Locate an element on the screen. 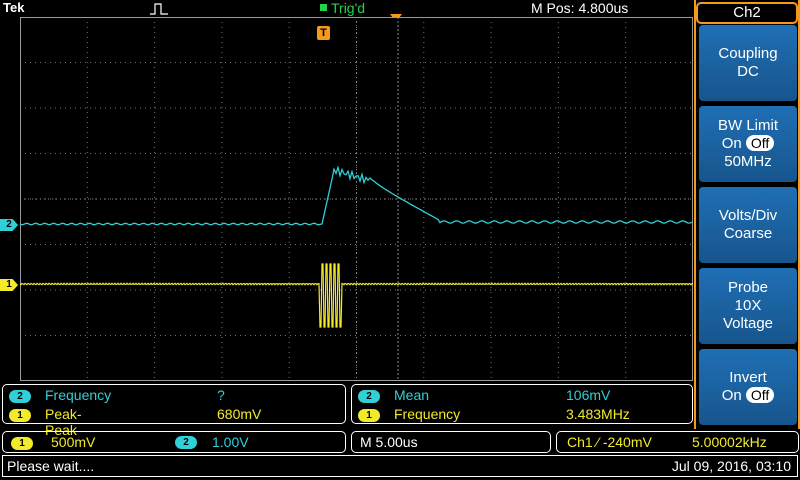  trigger-status-icon is located at coordinates (323, 7).